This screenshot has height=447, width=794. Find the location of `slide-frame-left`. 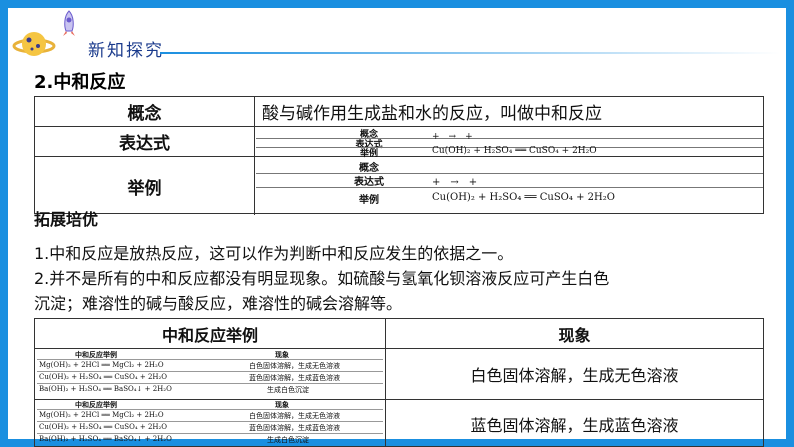

slide-frame-left is located at coordinates (4, 223).